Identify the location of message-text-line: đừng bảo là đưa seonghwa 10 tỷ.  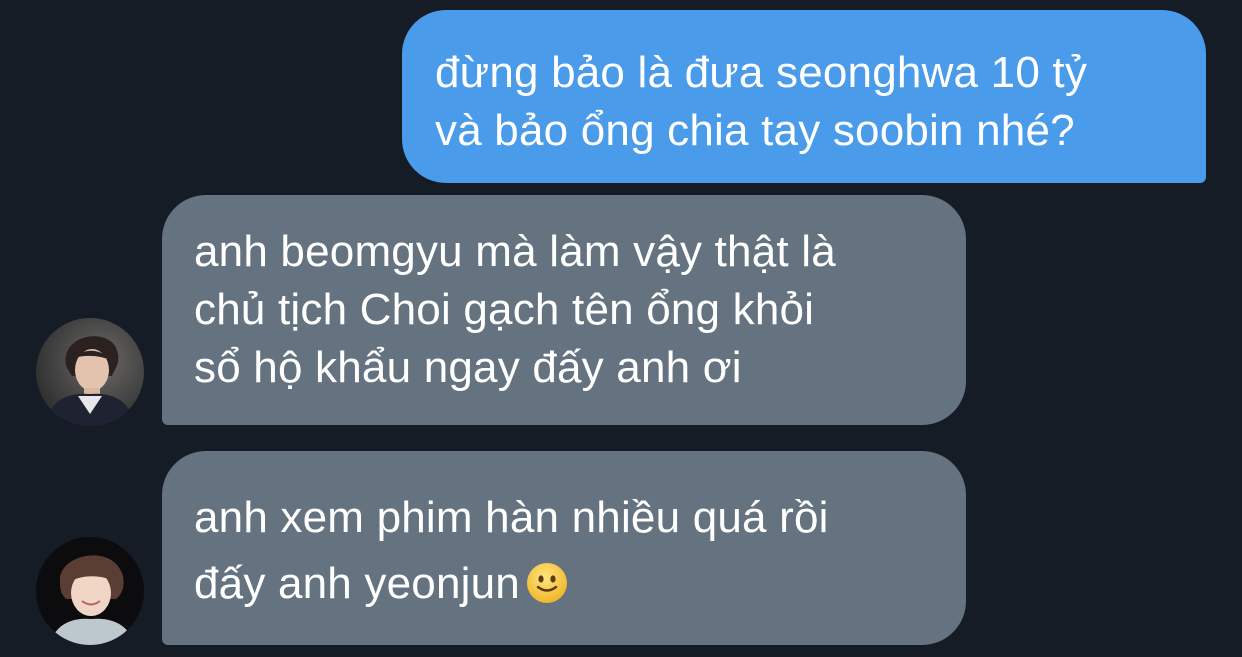
(761, 72).